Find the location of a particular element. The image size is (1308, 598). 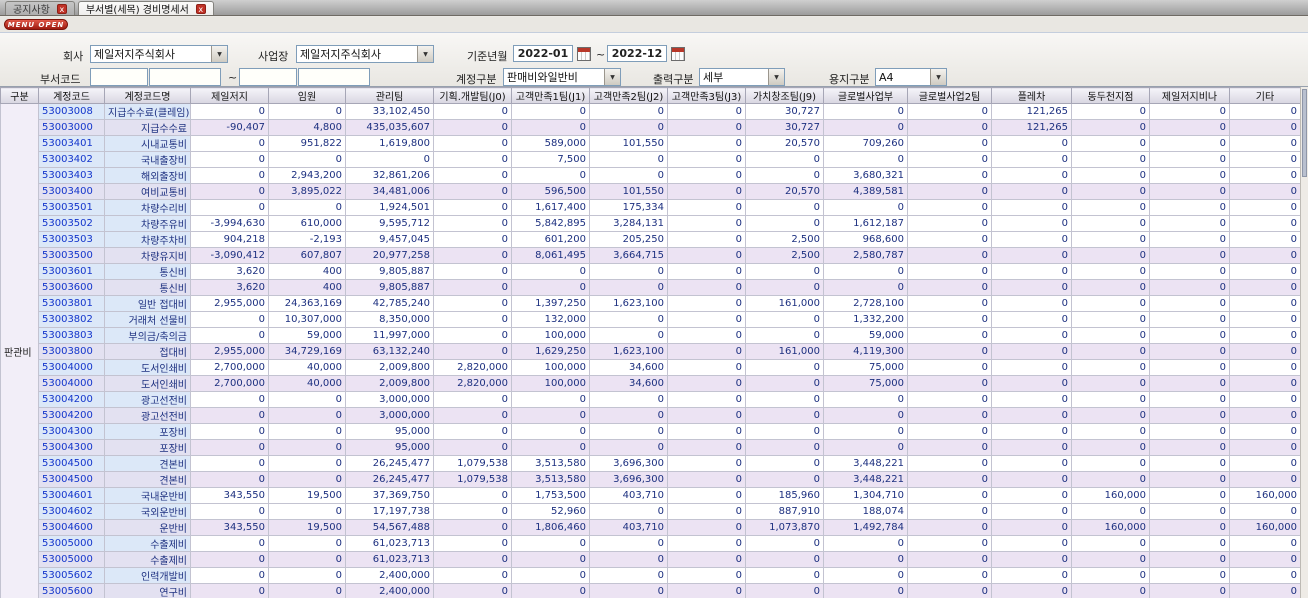

account-code: 53003600 is located at coordinates (71, 287).